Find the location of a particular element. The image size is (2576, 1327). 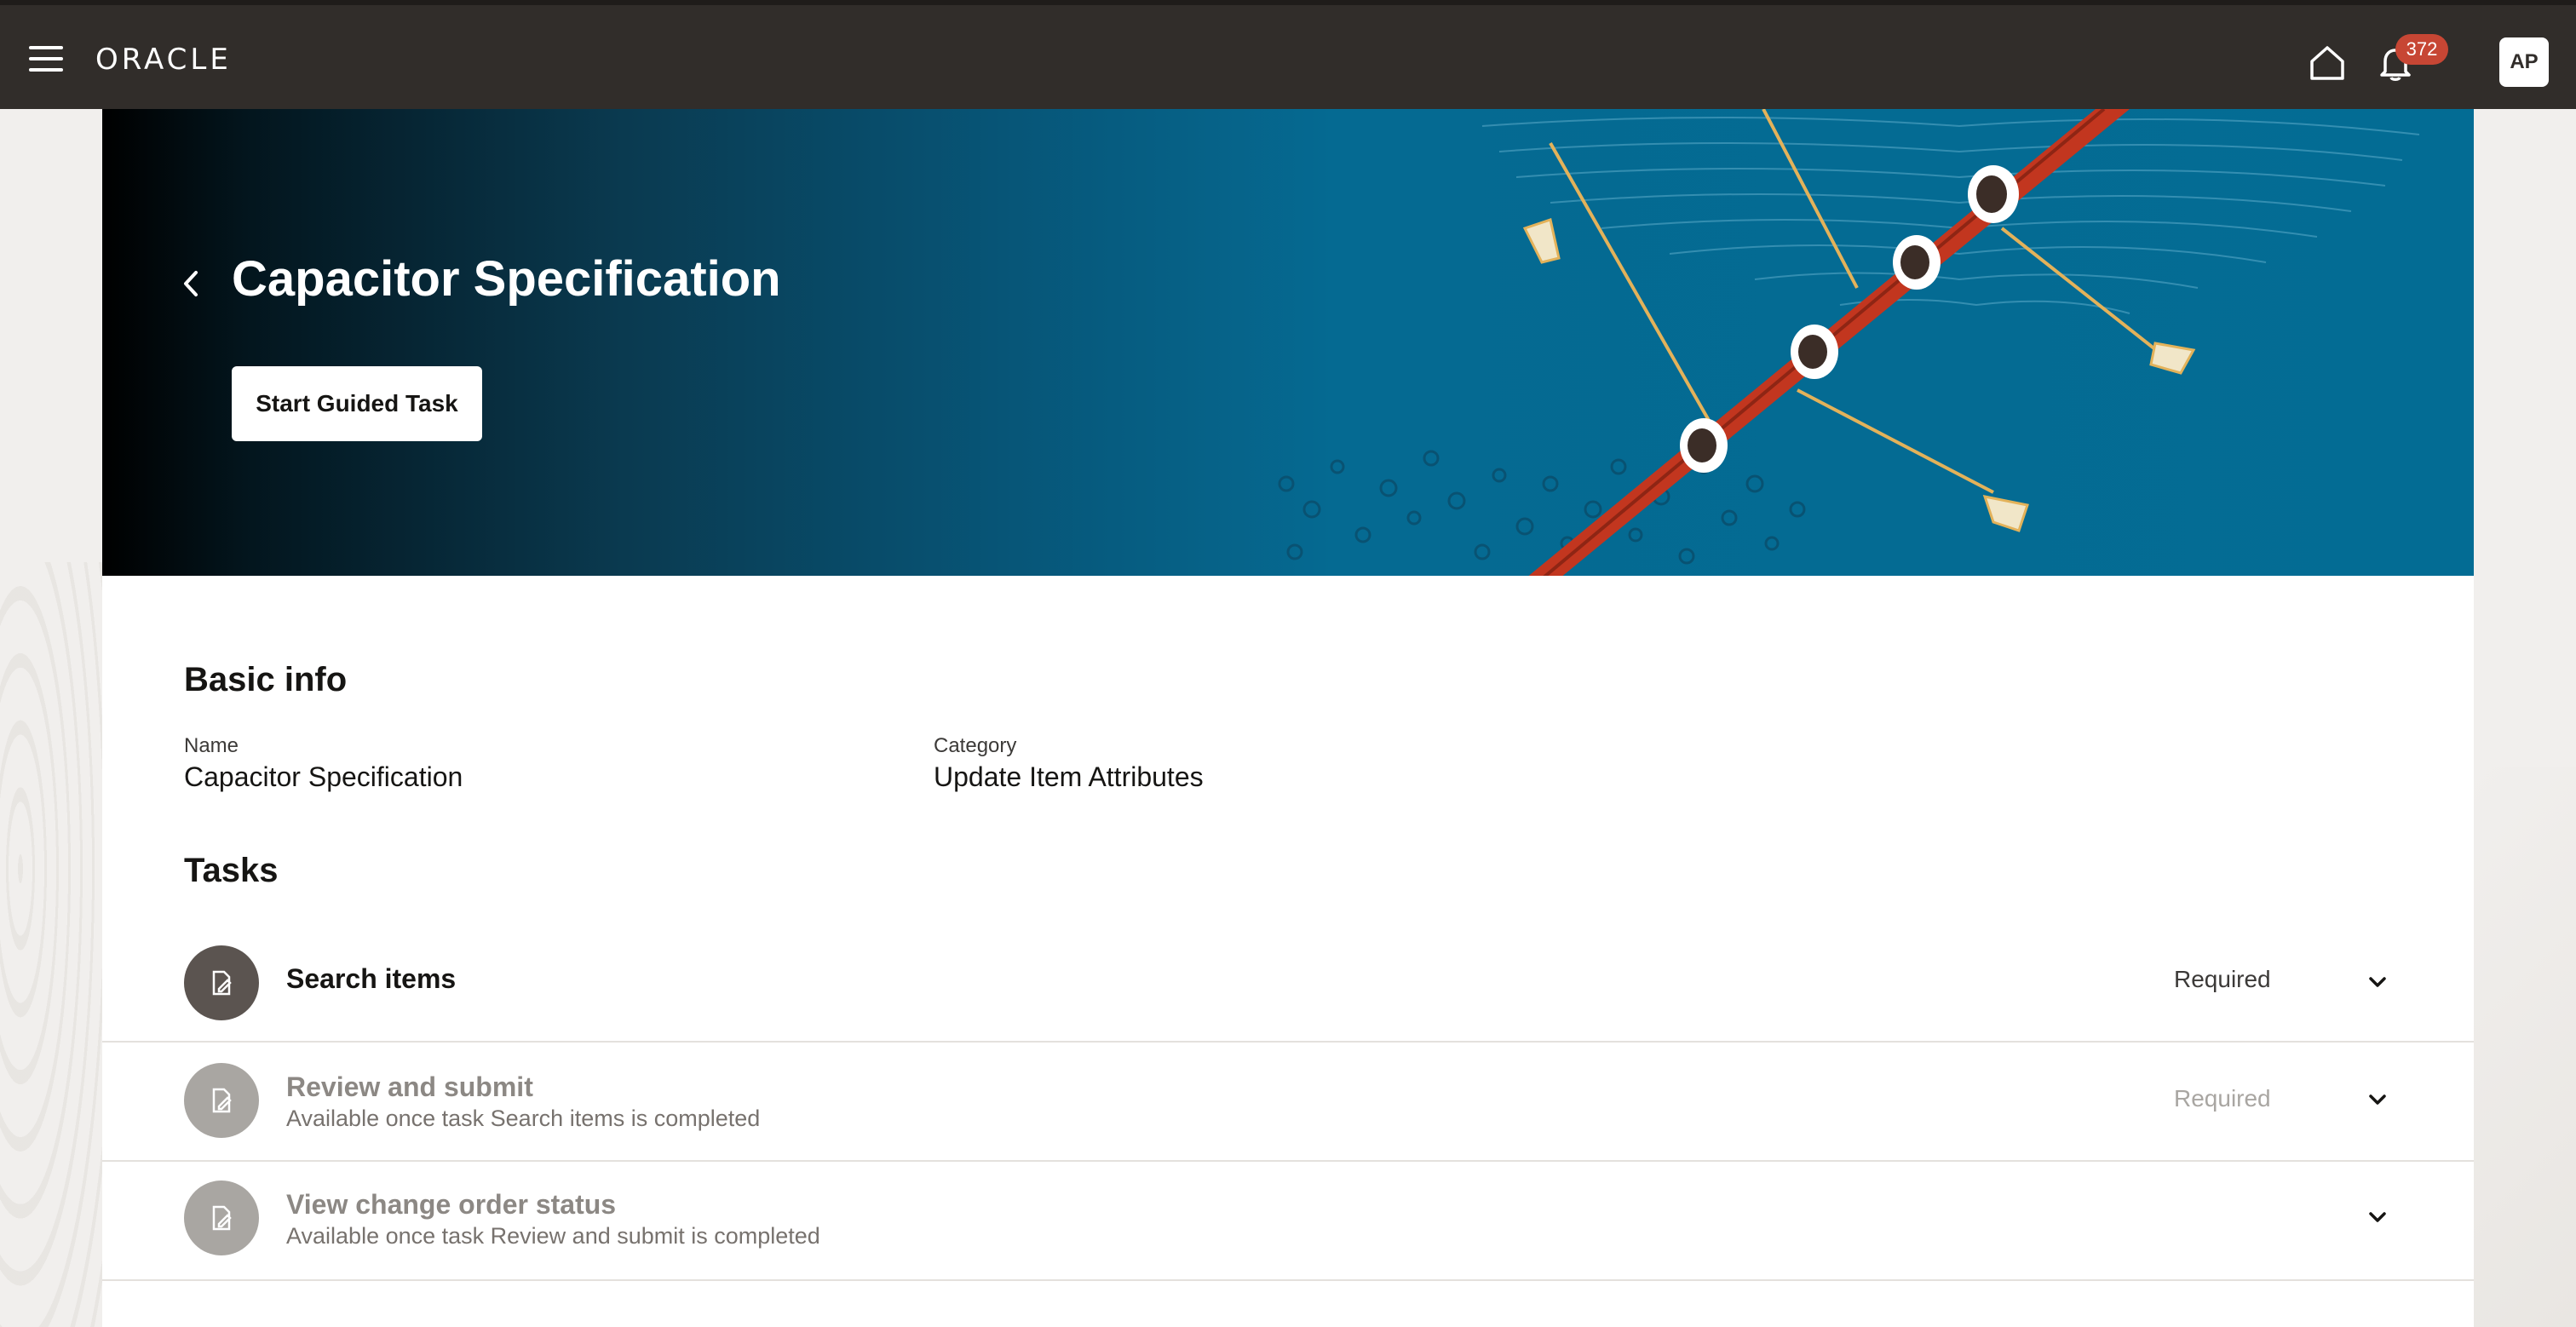

menu-icon is located at coordinates (46, 59).